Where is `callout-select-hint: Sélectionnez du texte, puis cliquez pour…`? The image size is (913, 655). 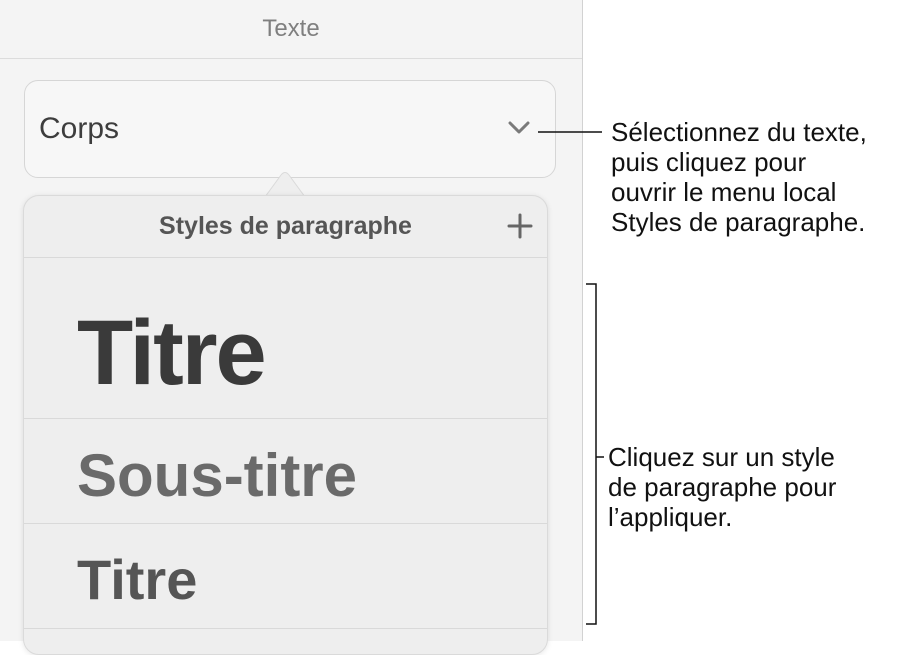
callout-select-hint: Sélectionnez du texte, puis cliquez pour… is located at coordinates (739, 177).